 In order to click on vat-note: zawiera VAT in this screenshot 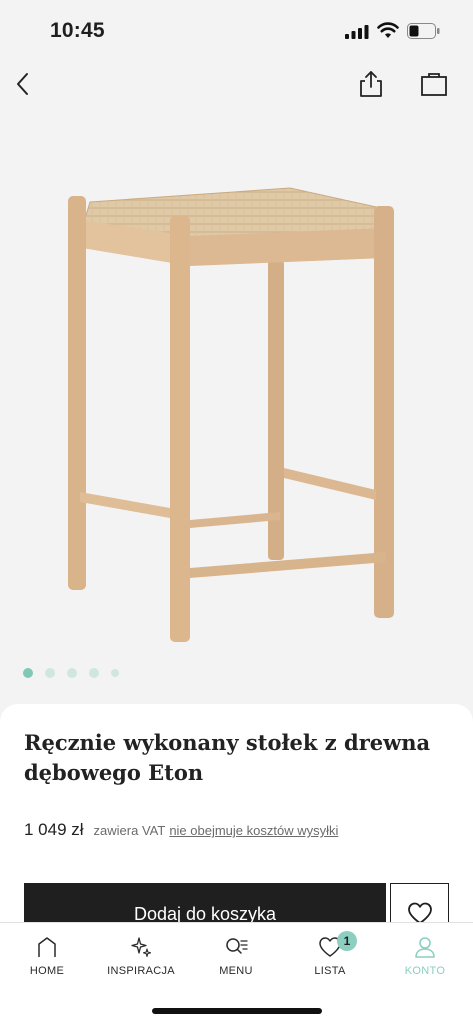, I will do `click(129, 830)`.